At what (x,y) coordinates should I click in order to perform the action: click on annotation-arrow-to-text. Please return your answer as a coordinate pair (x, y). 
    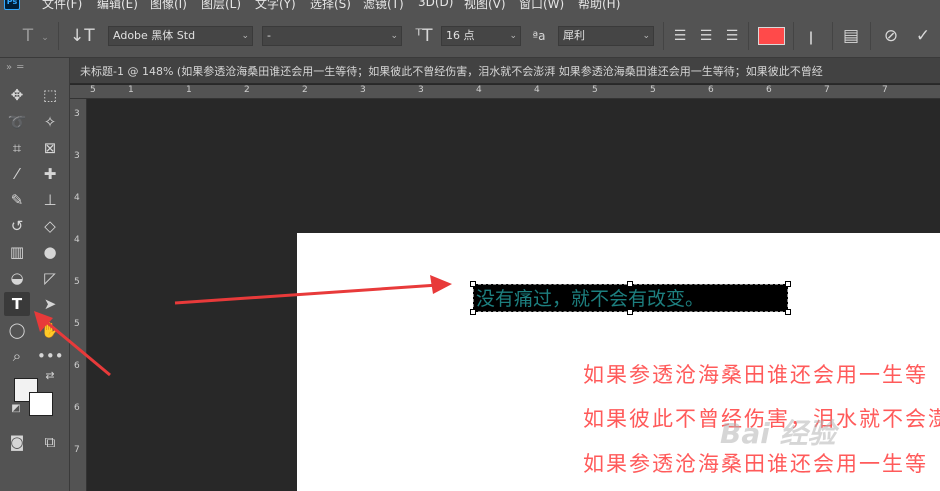
    Looking at the image, I should click on (306, 294).